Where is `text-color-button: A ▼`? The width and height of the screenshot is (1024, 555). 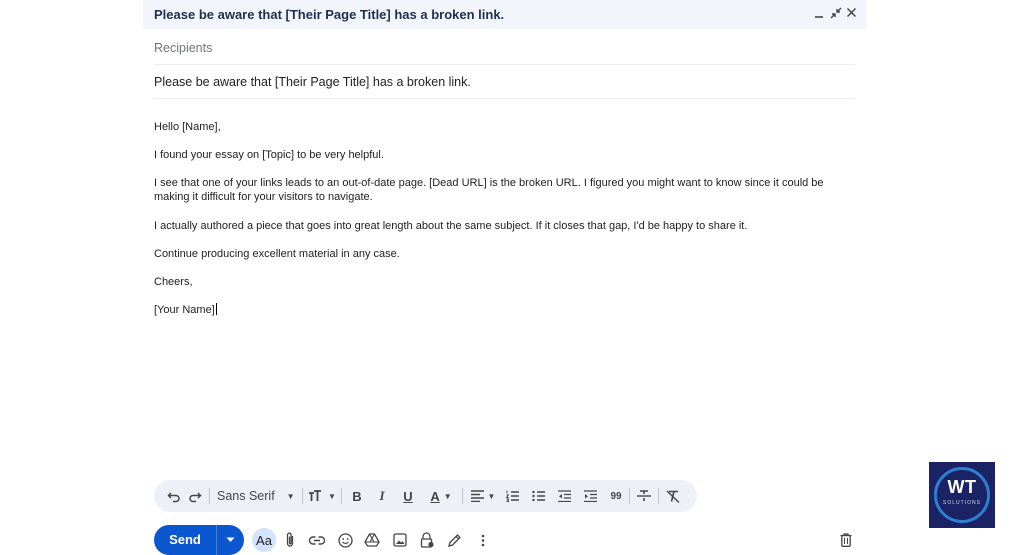 text-color-button: A ▼ is located at coordinates (441, 496).